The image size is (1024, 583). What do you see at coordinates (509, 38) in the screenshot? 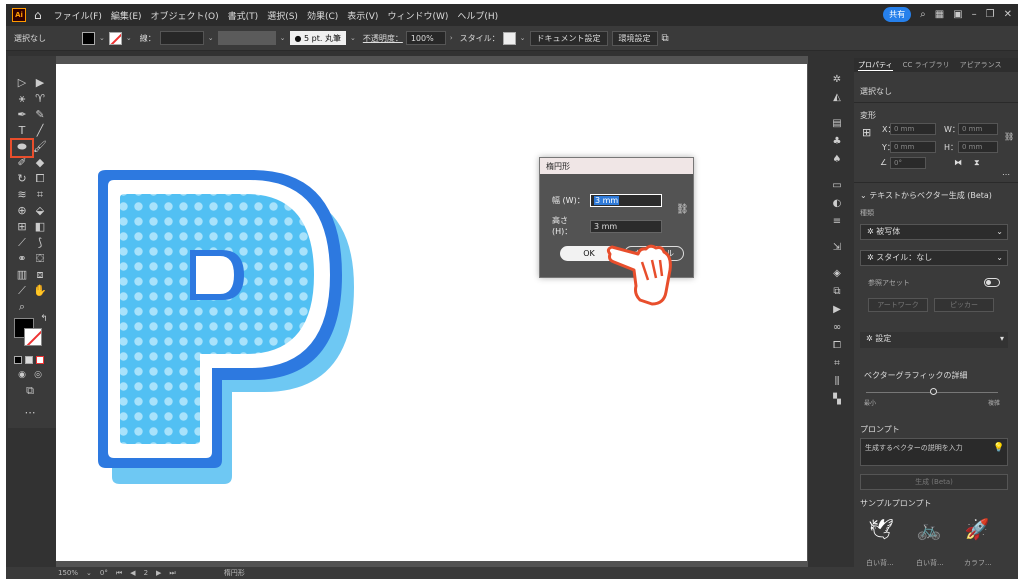
I see `graphic-style-swatch` at bounding box center [509, 38].